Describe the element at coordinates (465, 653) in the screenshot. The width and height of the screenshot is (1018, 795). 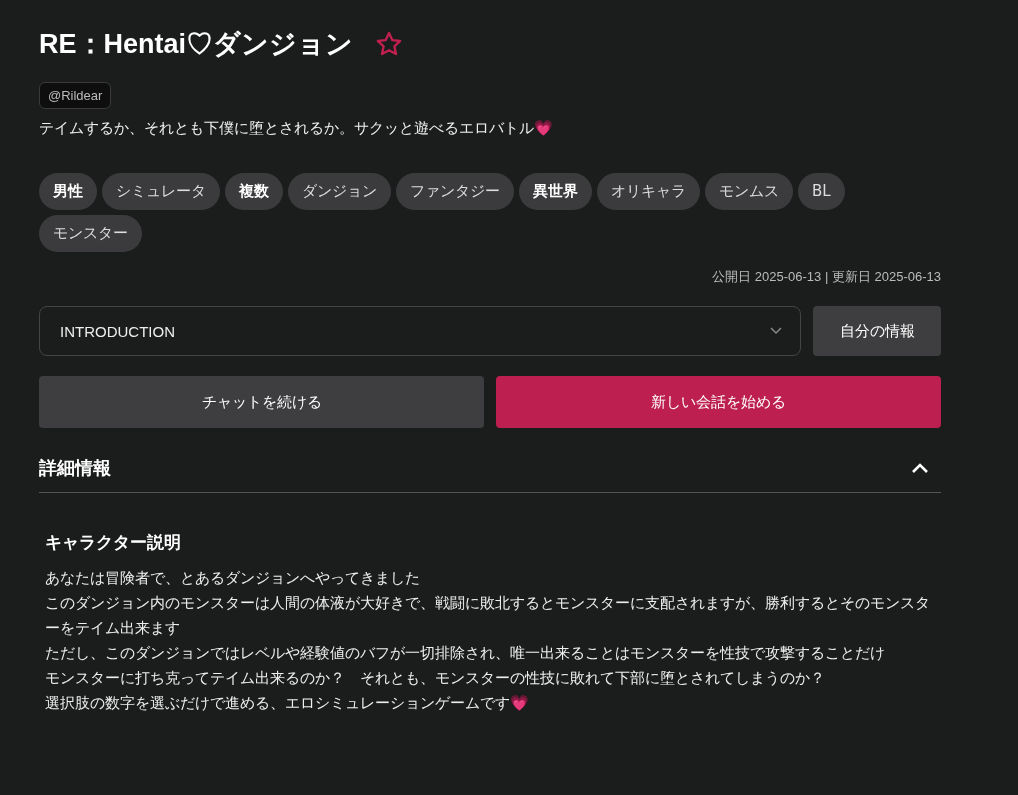
I see `description-text: ただし、このダンジョンではレベルや経験値のバフが一切排除され、唯一出来ることはモンスターを性技で攻撃することだけ` at that location.